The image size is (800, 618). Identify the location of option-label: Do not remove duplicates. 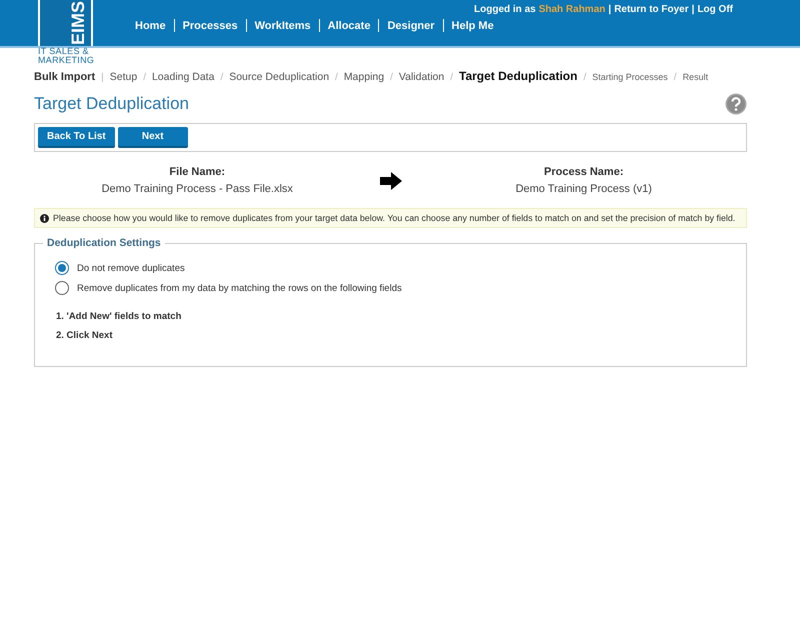
(131, 268).